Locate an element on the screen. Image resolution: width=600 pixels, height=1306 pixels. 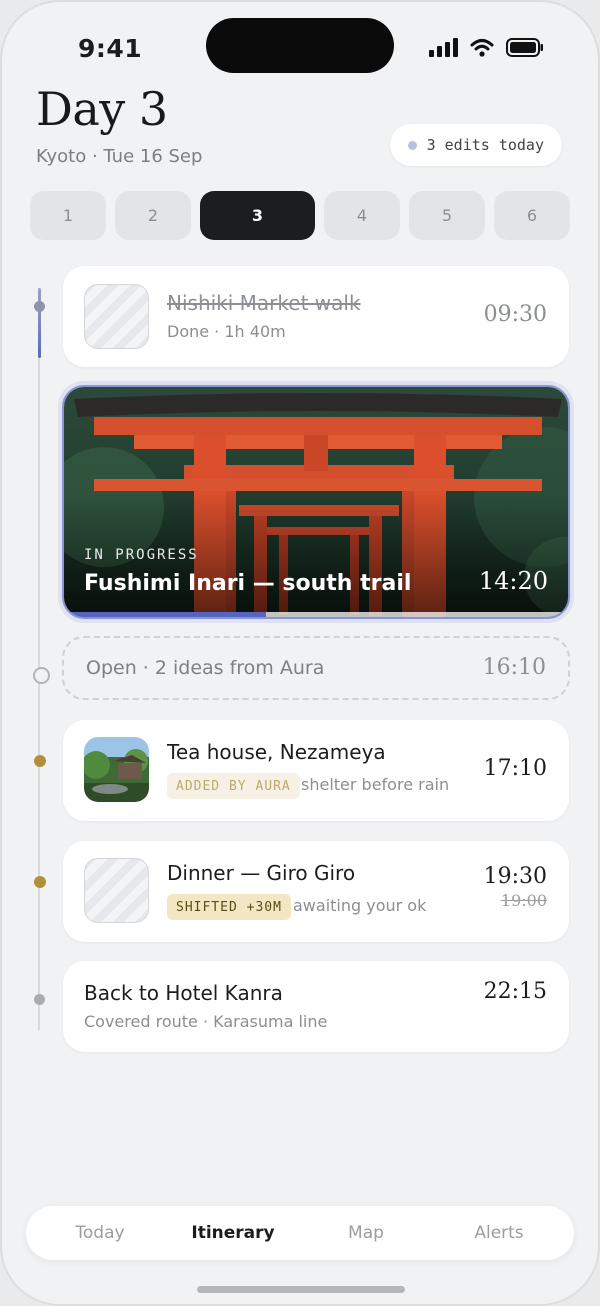
item-old-time: 19:00 is located at coordinates (523, 900).